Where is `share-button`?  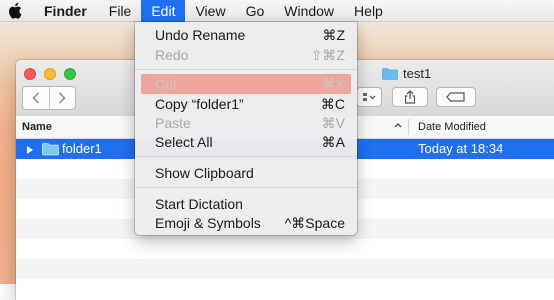 share-button is located at coordinates (410, 97).